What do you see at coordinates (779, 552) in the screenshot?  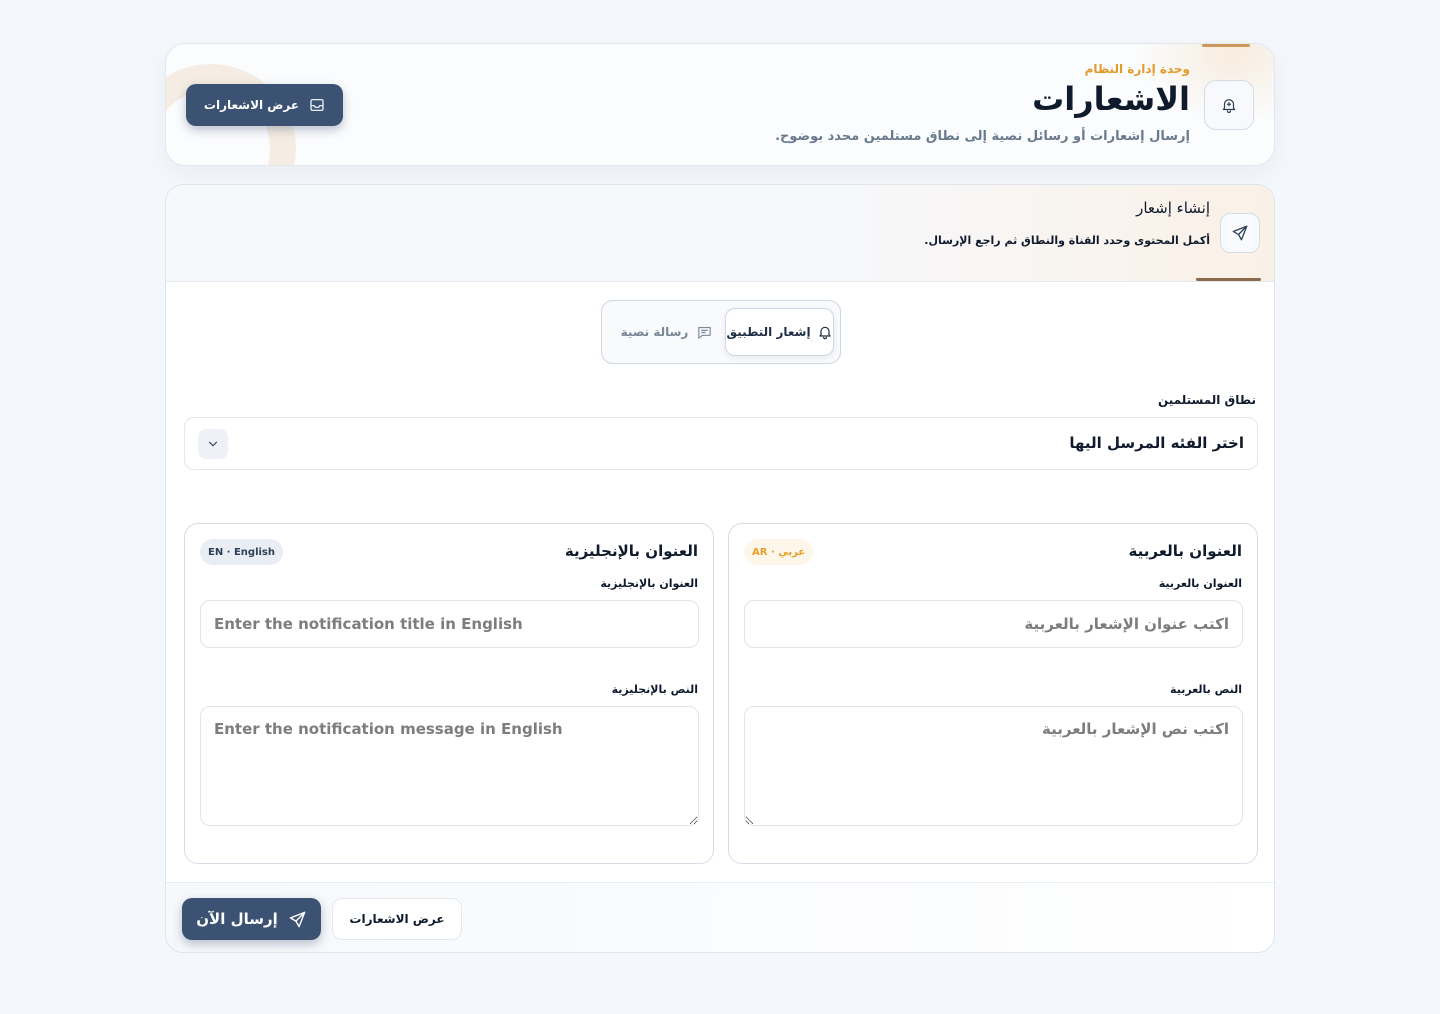 I see `arabic-badge: AR · عربي` at bounding box center [779, 552].